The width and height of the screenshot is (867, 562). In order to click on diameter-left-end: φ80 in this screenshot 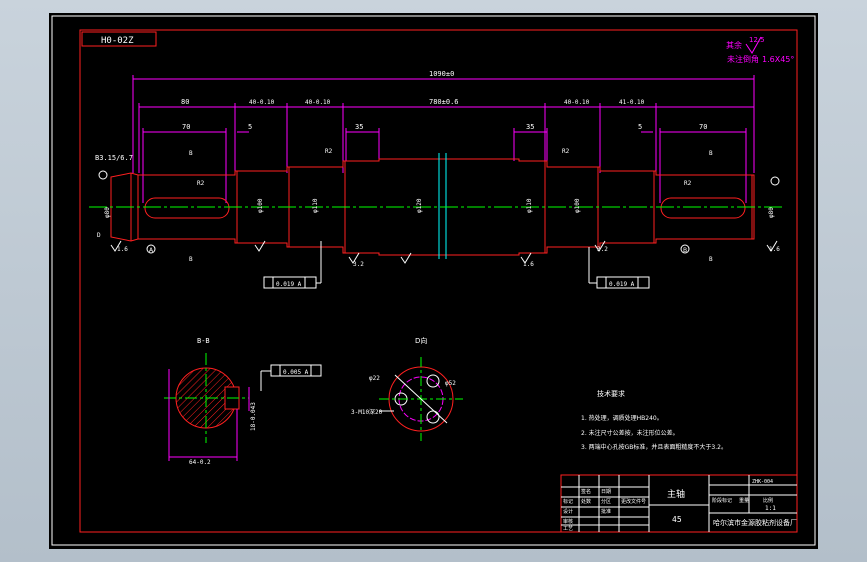, I will do `click(107, 212)`.